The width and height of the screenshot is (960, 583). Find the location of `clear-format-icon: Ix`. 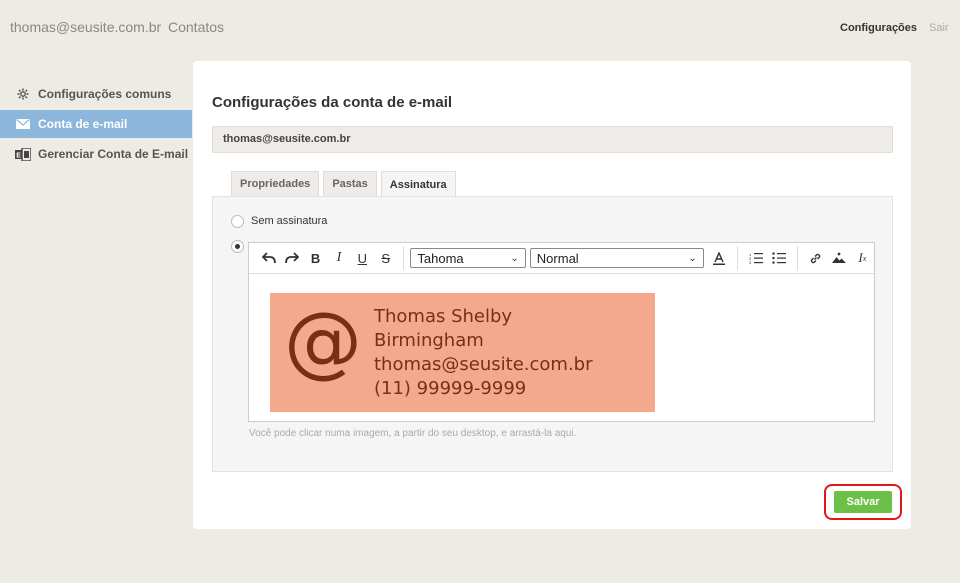

clear-format-icon: Ix is located at coordinates (862, 258).